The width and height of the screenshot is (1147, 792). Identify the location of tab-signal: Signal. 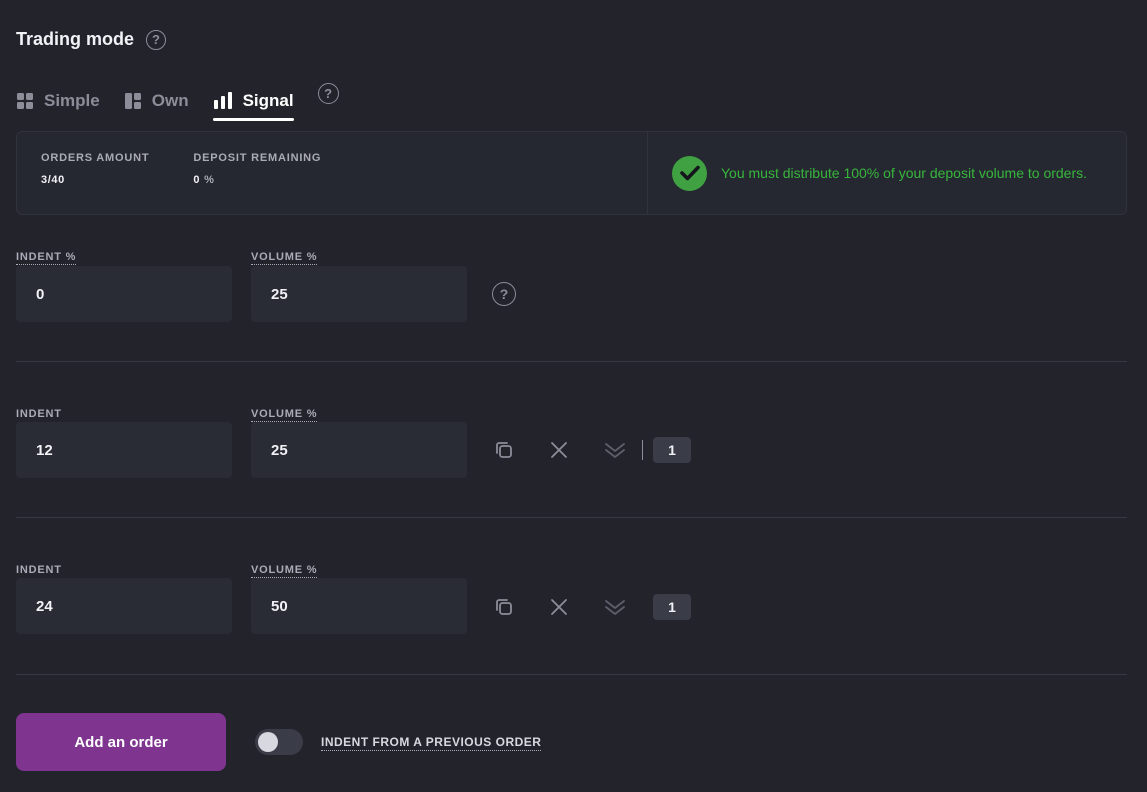
(253, 100).